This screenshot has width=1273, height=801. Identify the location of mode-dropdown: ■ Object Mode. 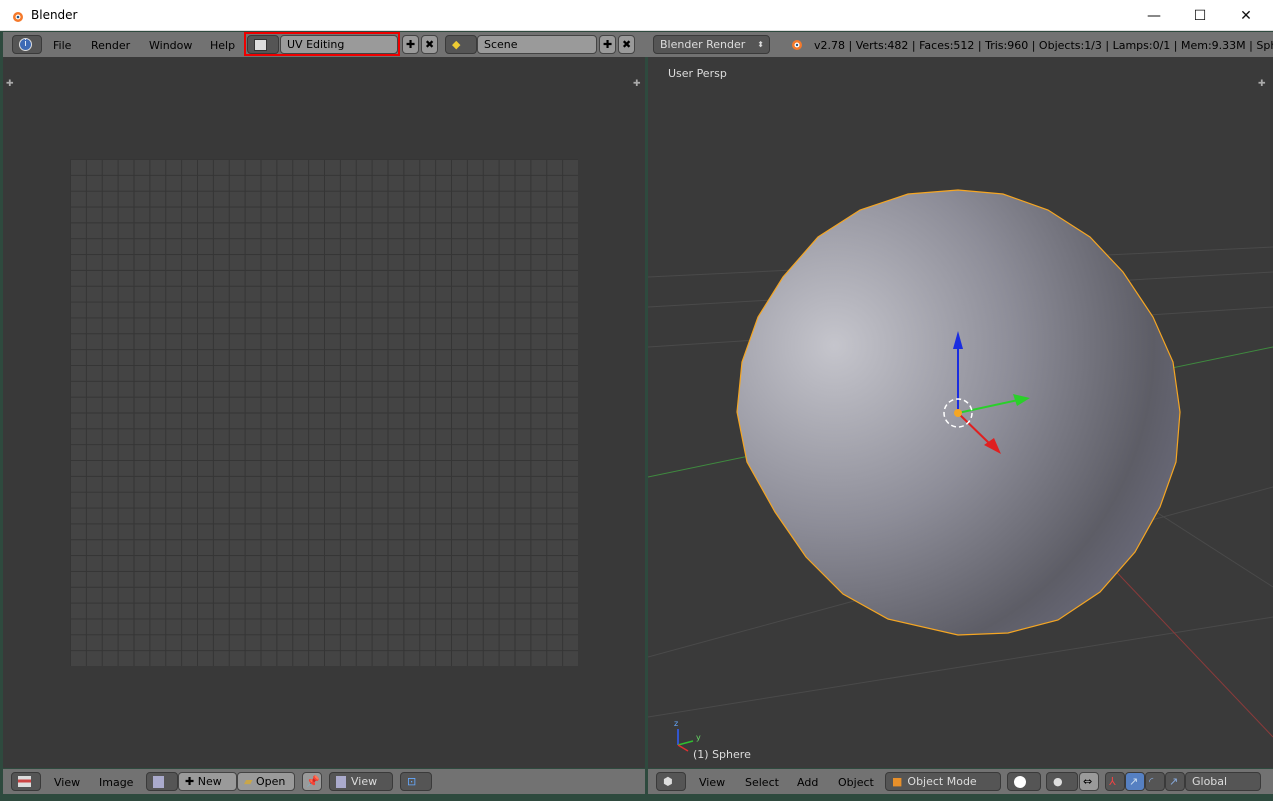
(943, 781).